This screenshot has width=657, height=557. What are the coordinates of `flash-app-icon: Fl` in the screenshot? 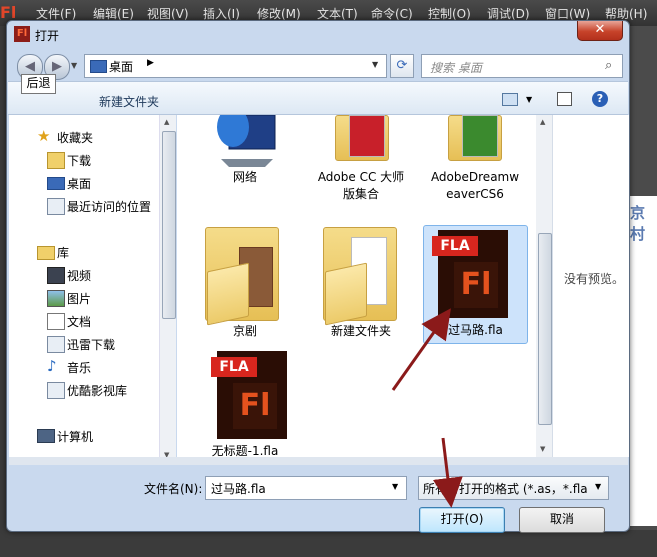 It's located at (22, 34).